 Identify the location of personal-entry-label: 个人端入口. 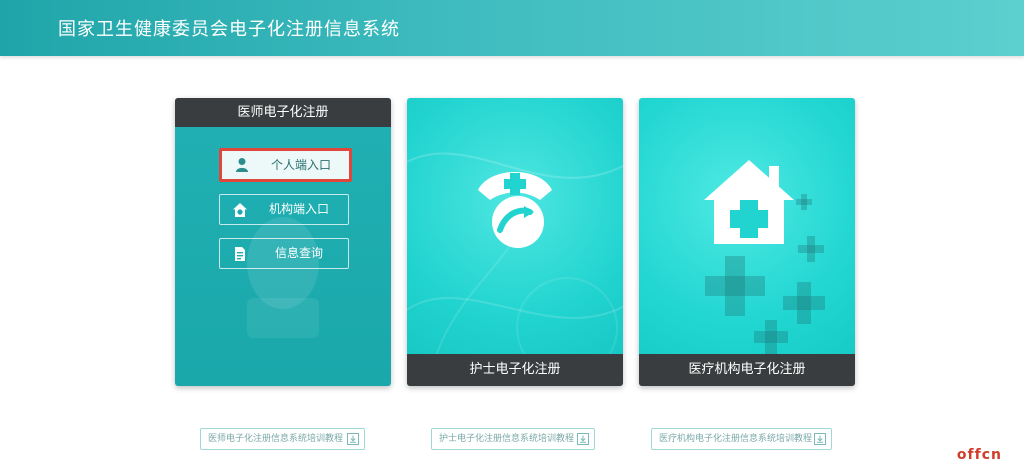
(300, 165).